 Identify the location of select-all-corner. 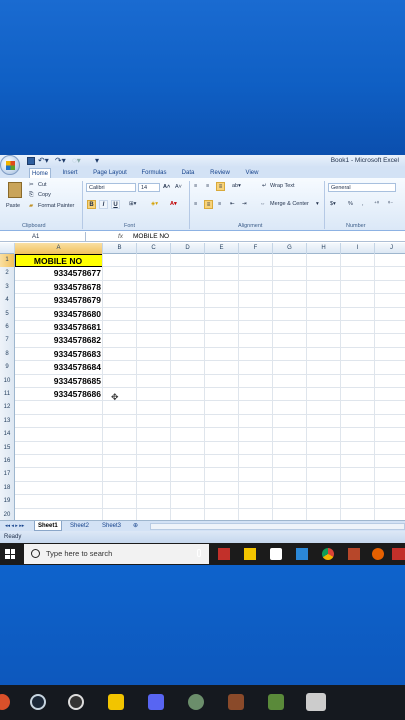
(7, 248).